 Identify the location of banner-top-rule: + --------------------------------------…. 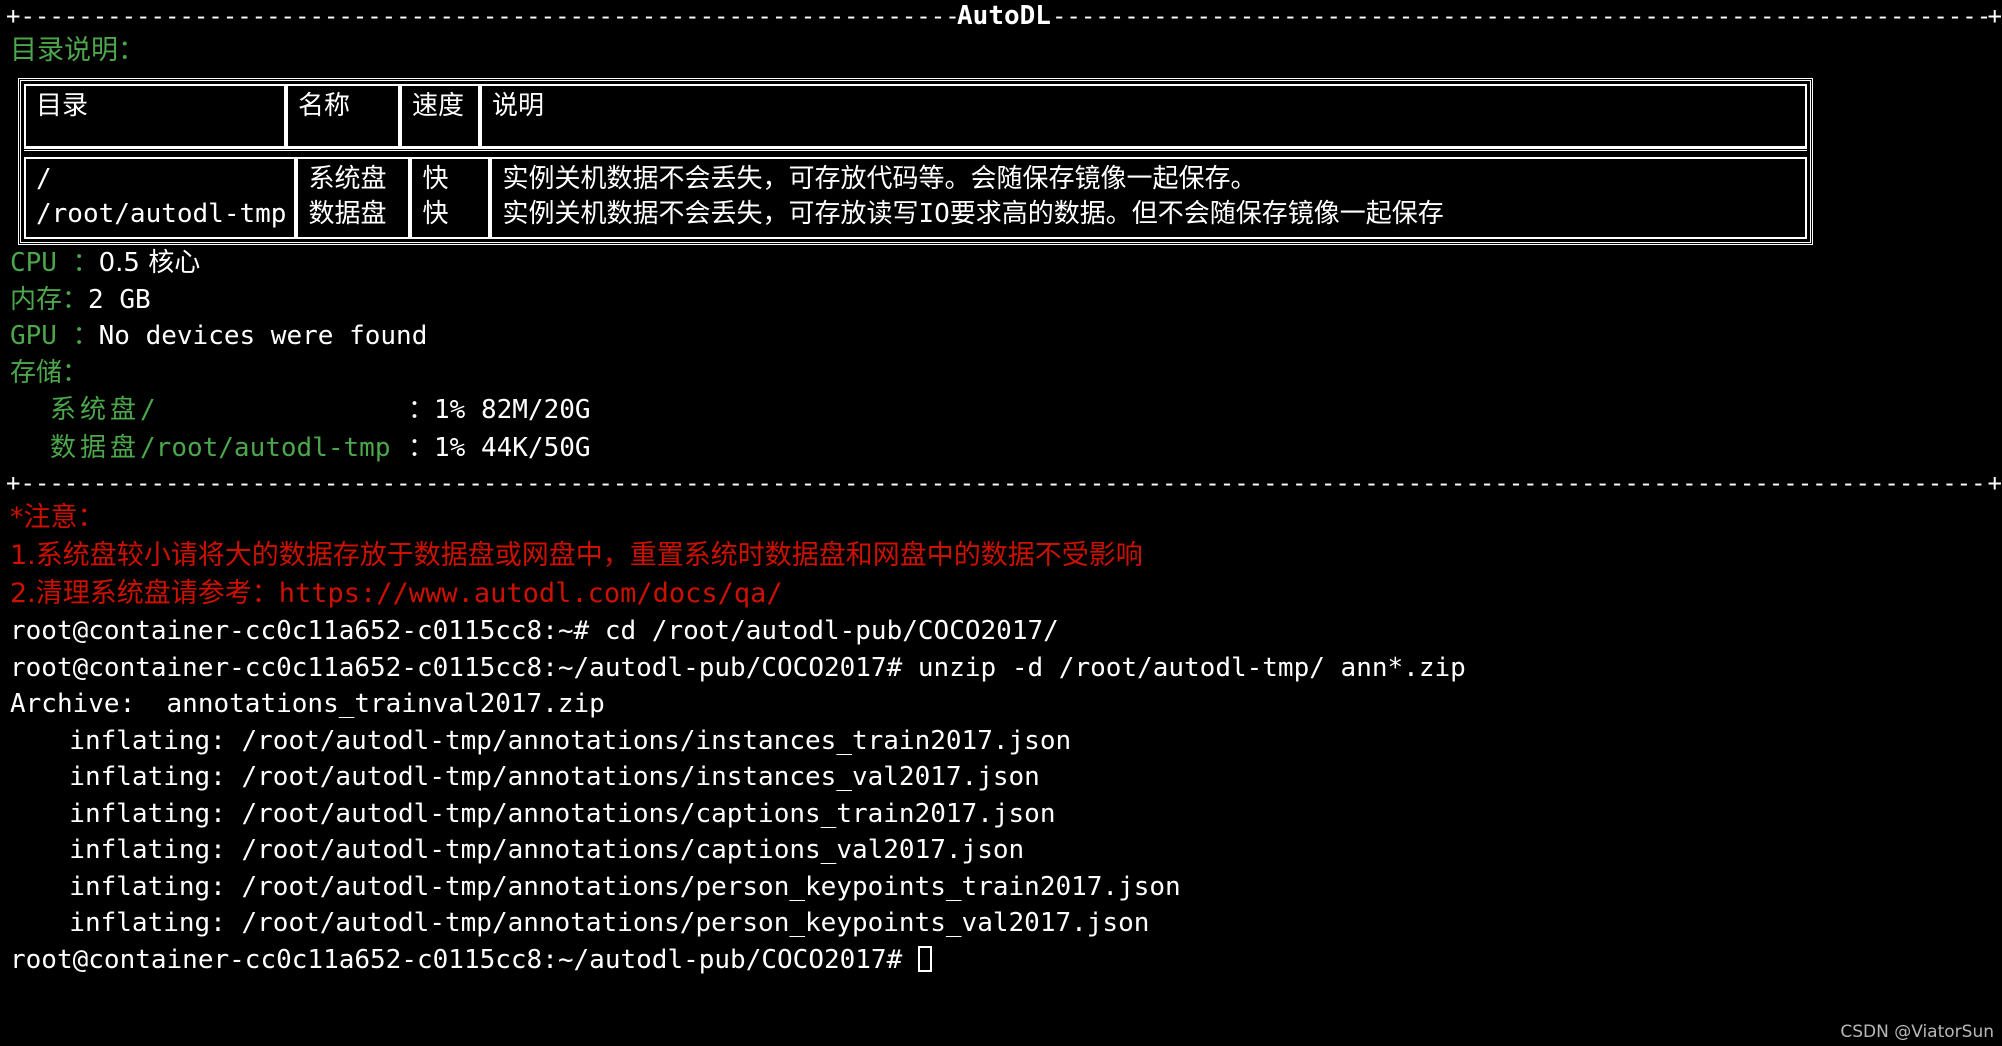
(1001, 16).